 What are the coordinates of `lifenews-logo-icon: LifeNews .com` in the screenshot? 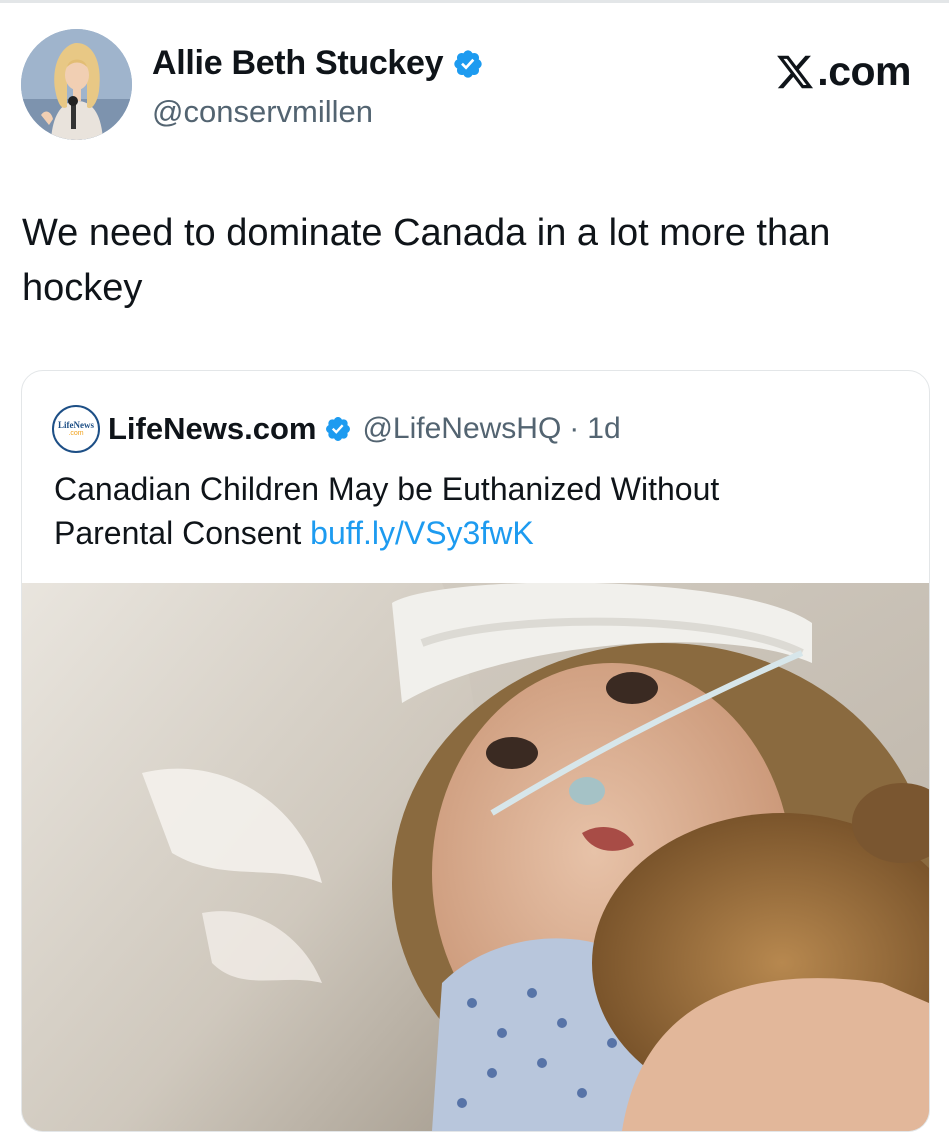 It's located at (76, 429).